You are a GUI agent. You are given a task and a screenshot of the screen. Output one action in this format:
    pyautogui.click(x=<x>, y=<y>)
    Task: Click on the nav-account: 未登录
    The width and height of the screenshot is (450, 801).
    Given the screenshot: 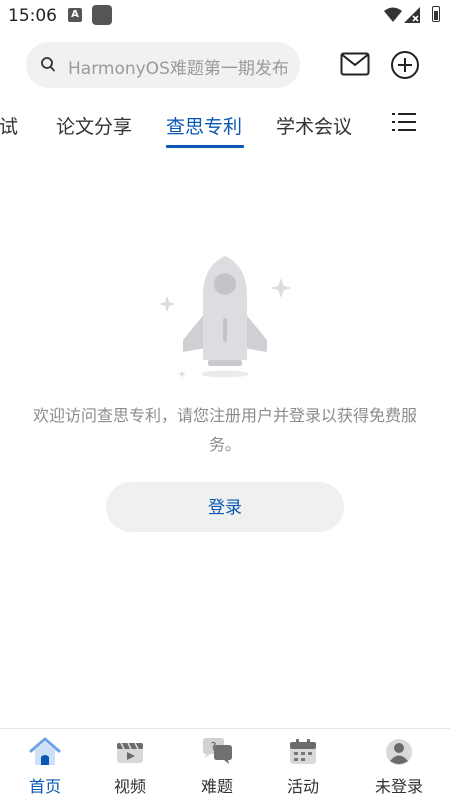 What is the action you would take?
    pyautogui.click(x=399, y=765)
    